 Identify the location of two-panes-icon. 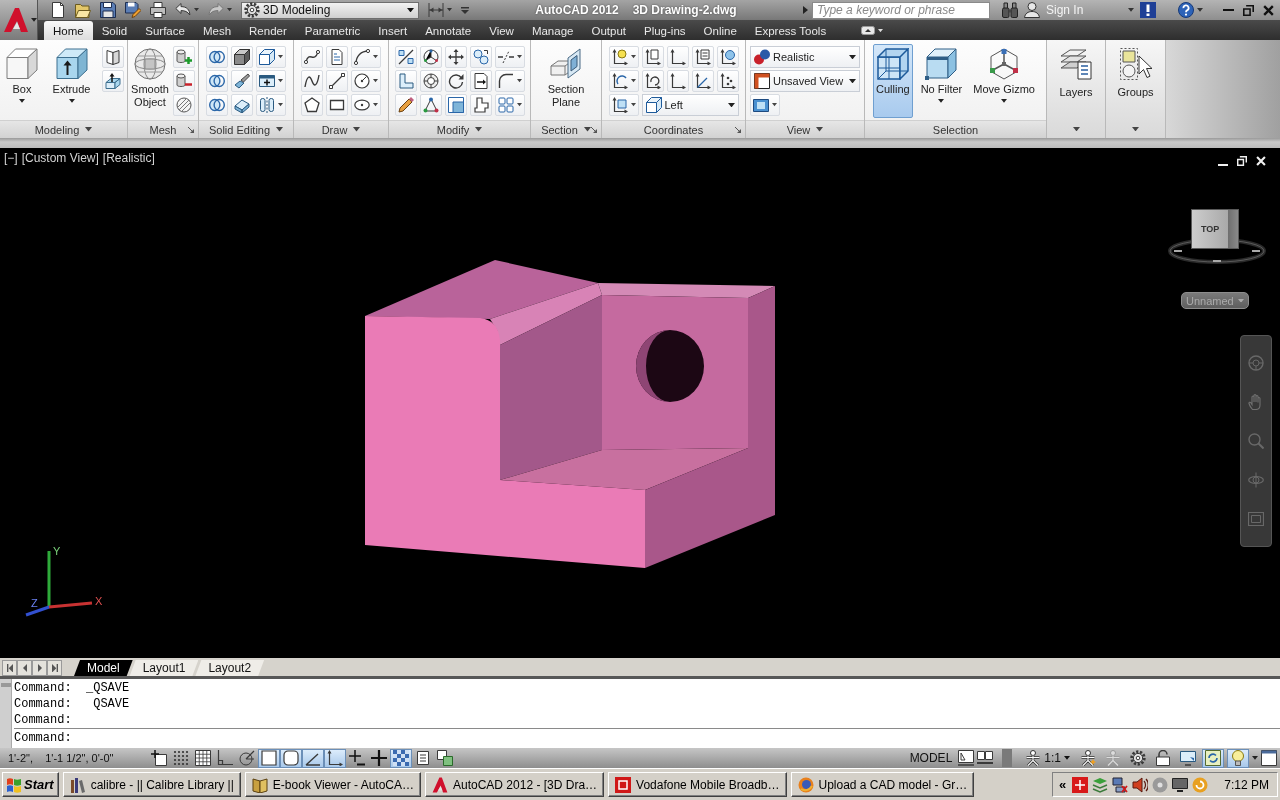
(985, 758).